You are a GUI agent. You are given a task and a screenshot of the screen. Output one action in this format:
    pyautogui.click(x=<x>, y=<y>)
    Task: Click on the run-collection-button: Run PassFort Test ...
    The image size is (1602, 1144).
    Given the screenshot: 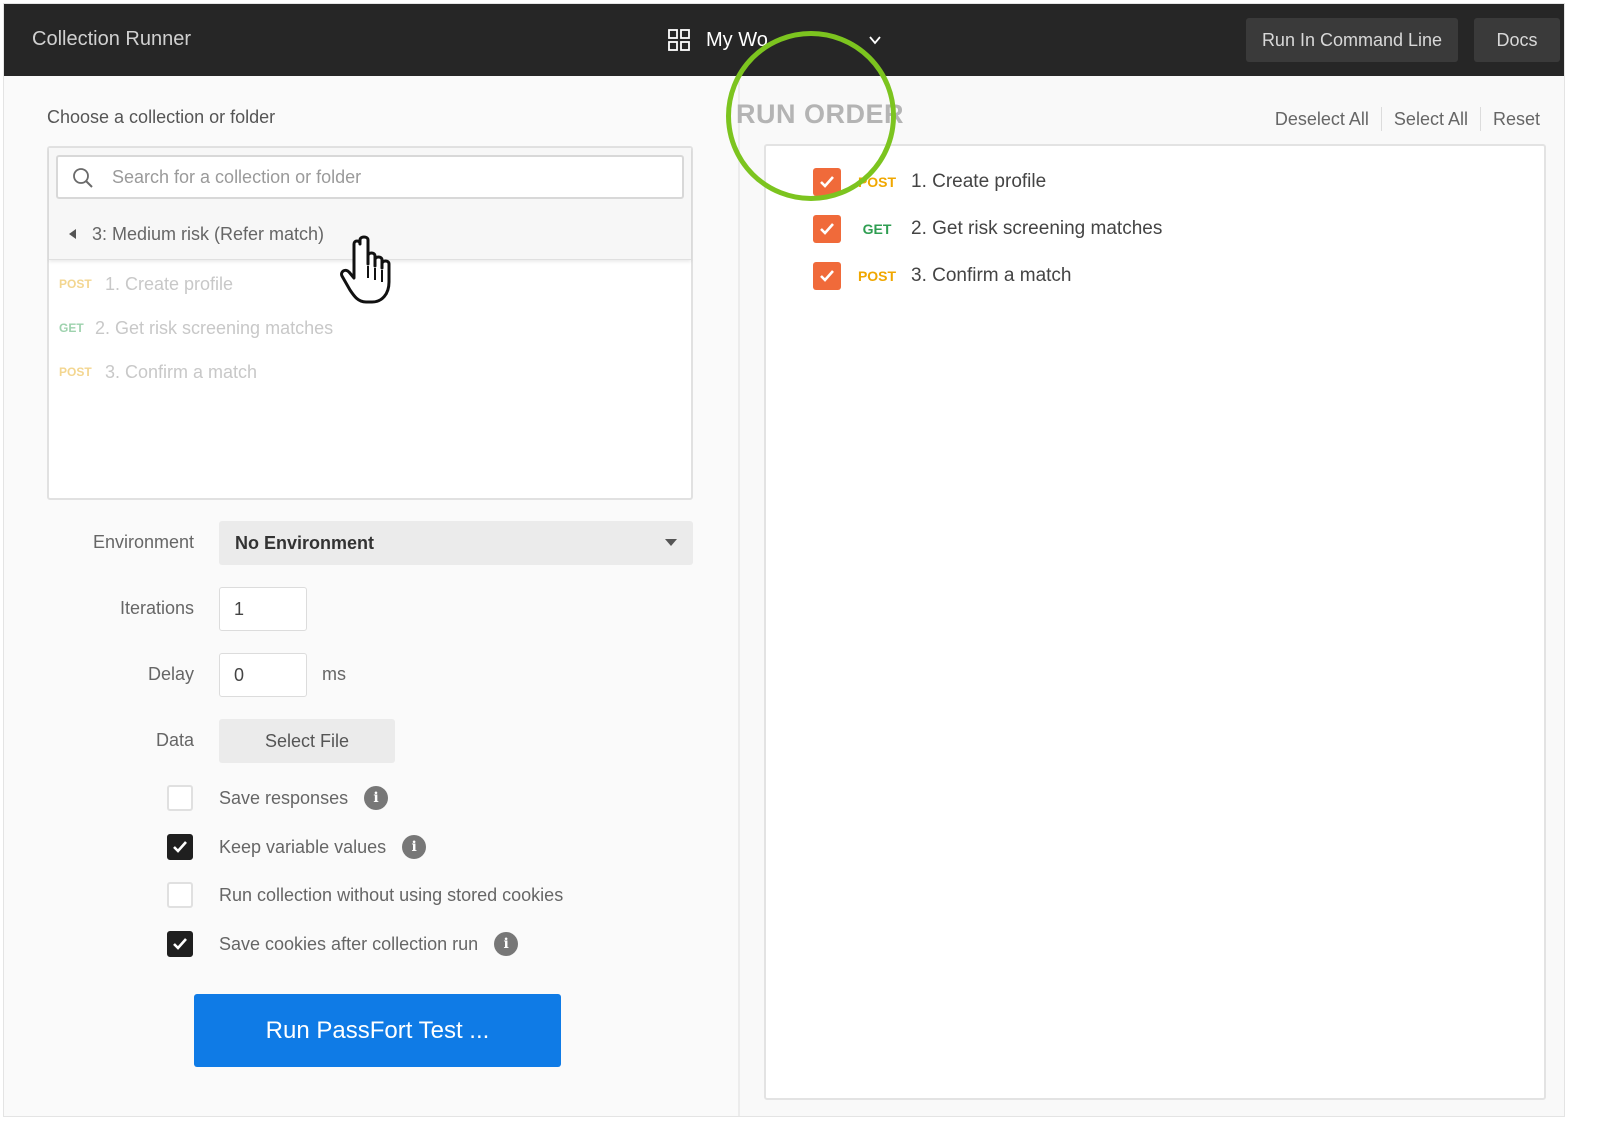 What is the action you would take?
    pyautogui.click(x=377, y=1030)
    